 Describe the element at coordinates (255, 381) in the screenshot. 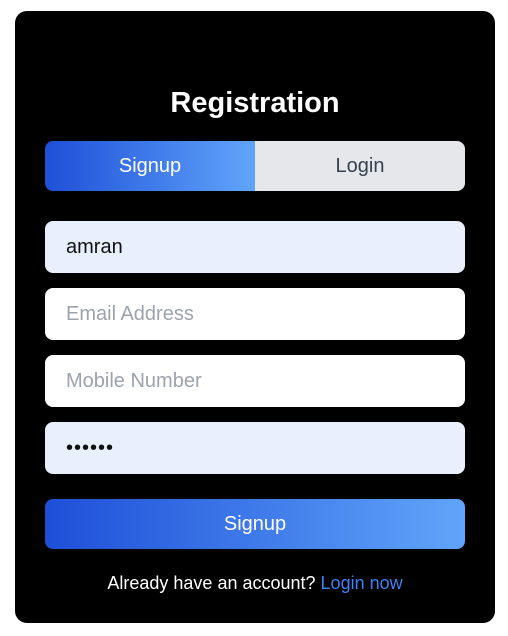

I see `mobile-input` at that location.